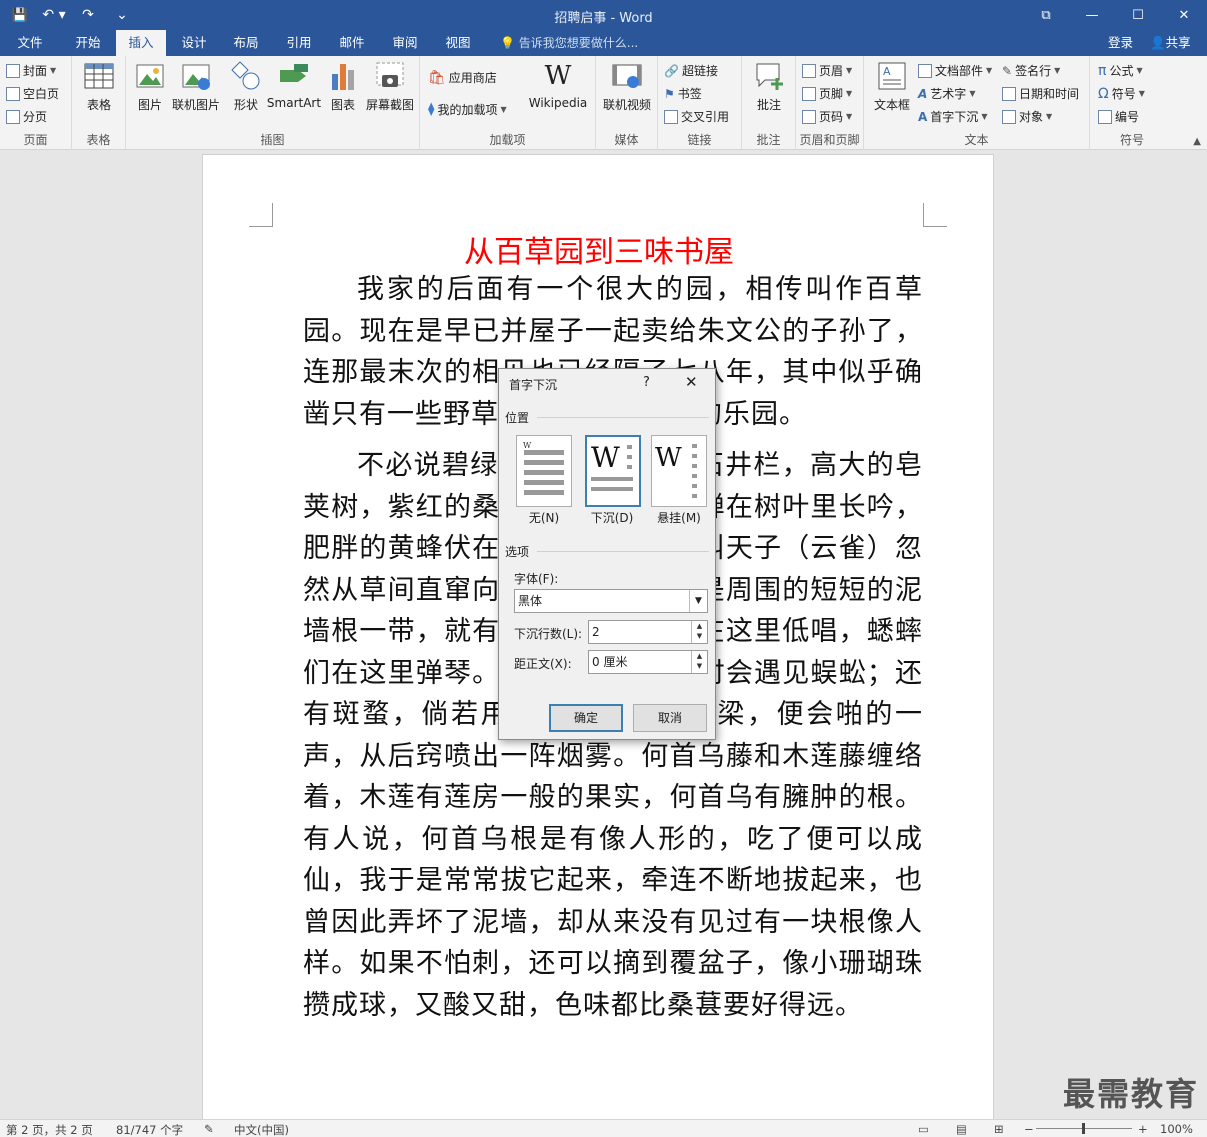 The image size is (1207, 1137). Describe the element at coordinates (141, 43) in the screenshot. I see `tab-insert: 插入` at that location.